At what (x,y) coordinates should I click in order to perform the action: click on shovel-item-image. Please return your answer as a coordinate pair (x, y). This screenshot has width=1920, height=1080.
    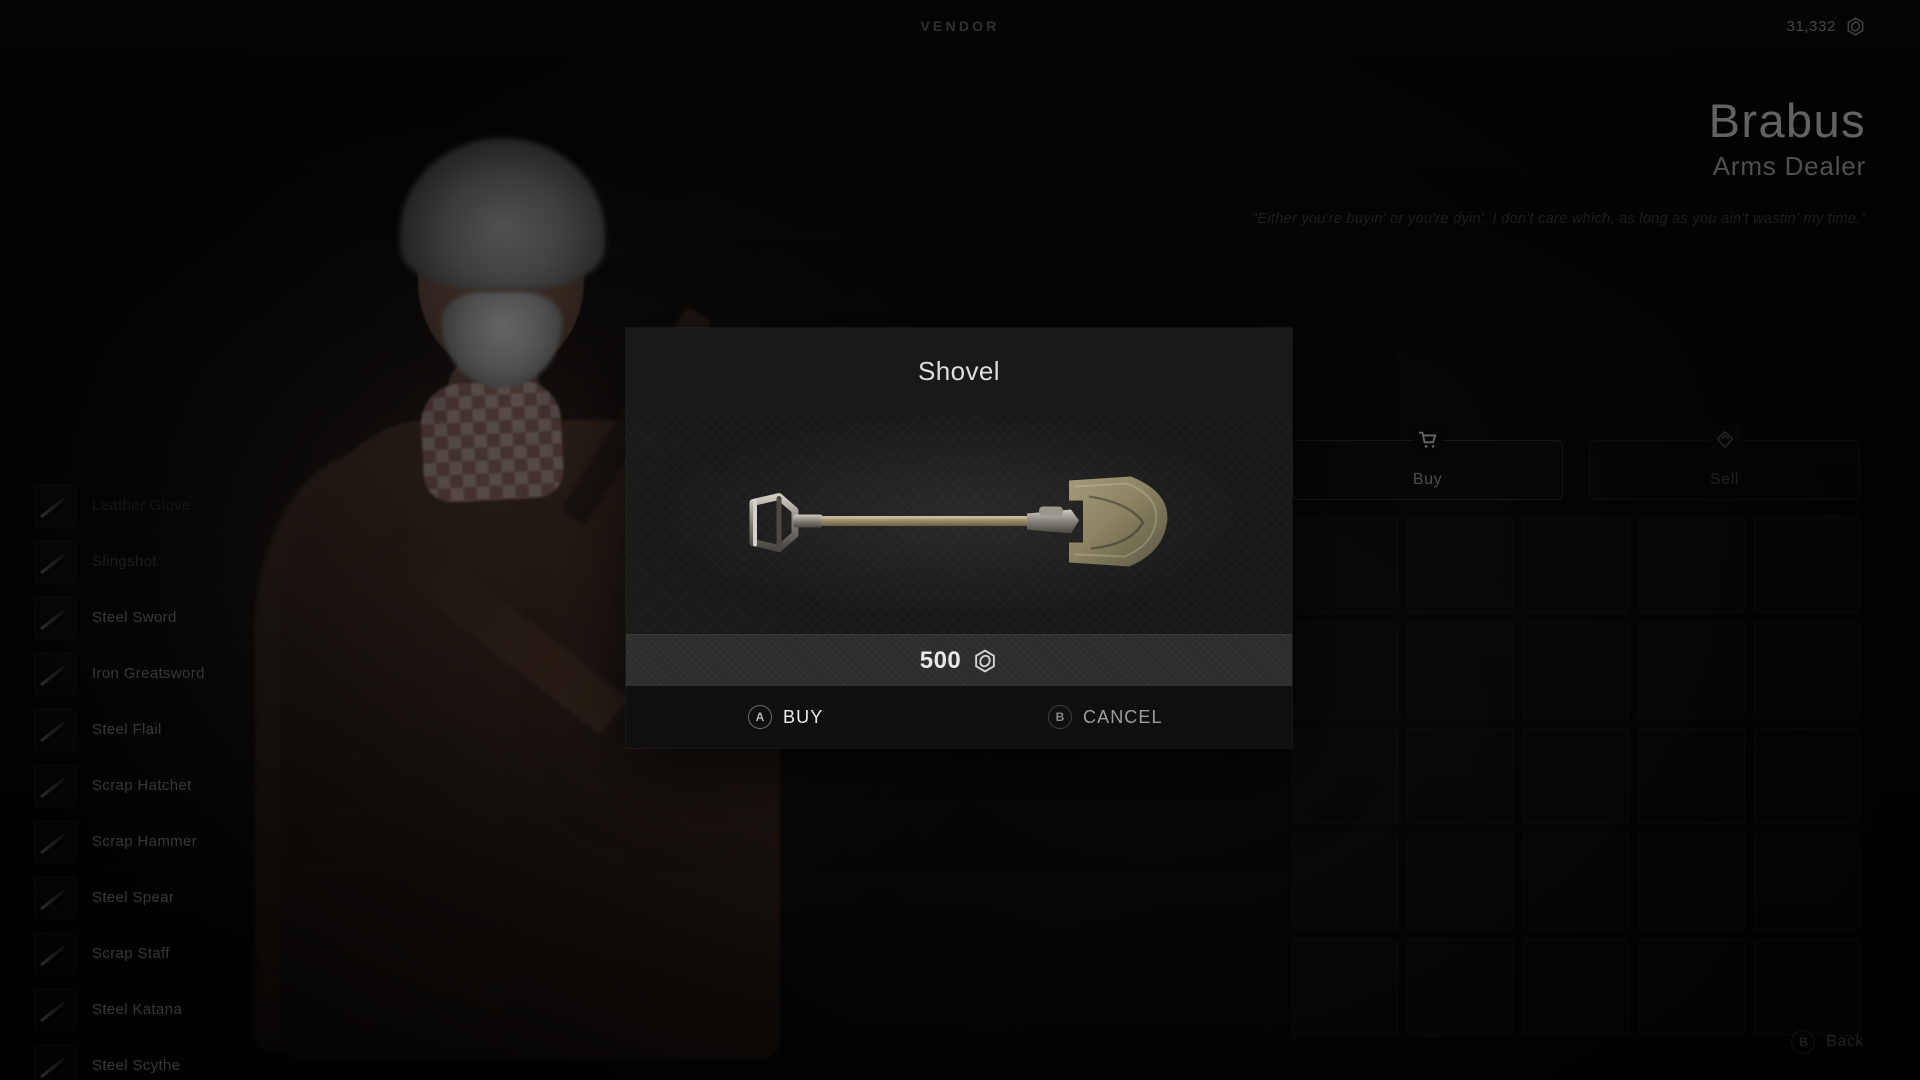
    Looking at the image, I should click on (959, 524).